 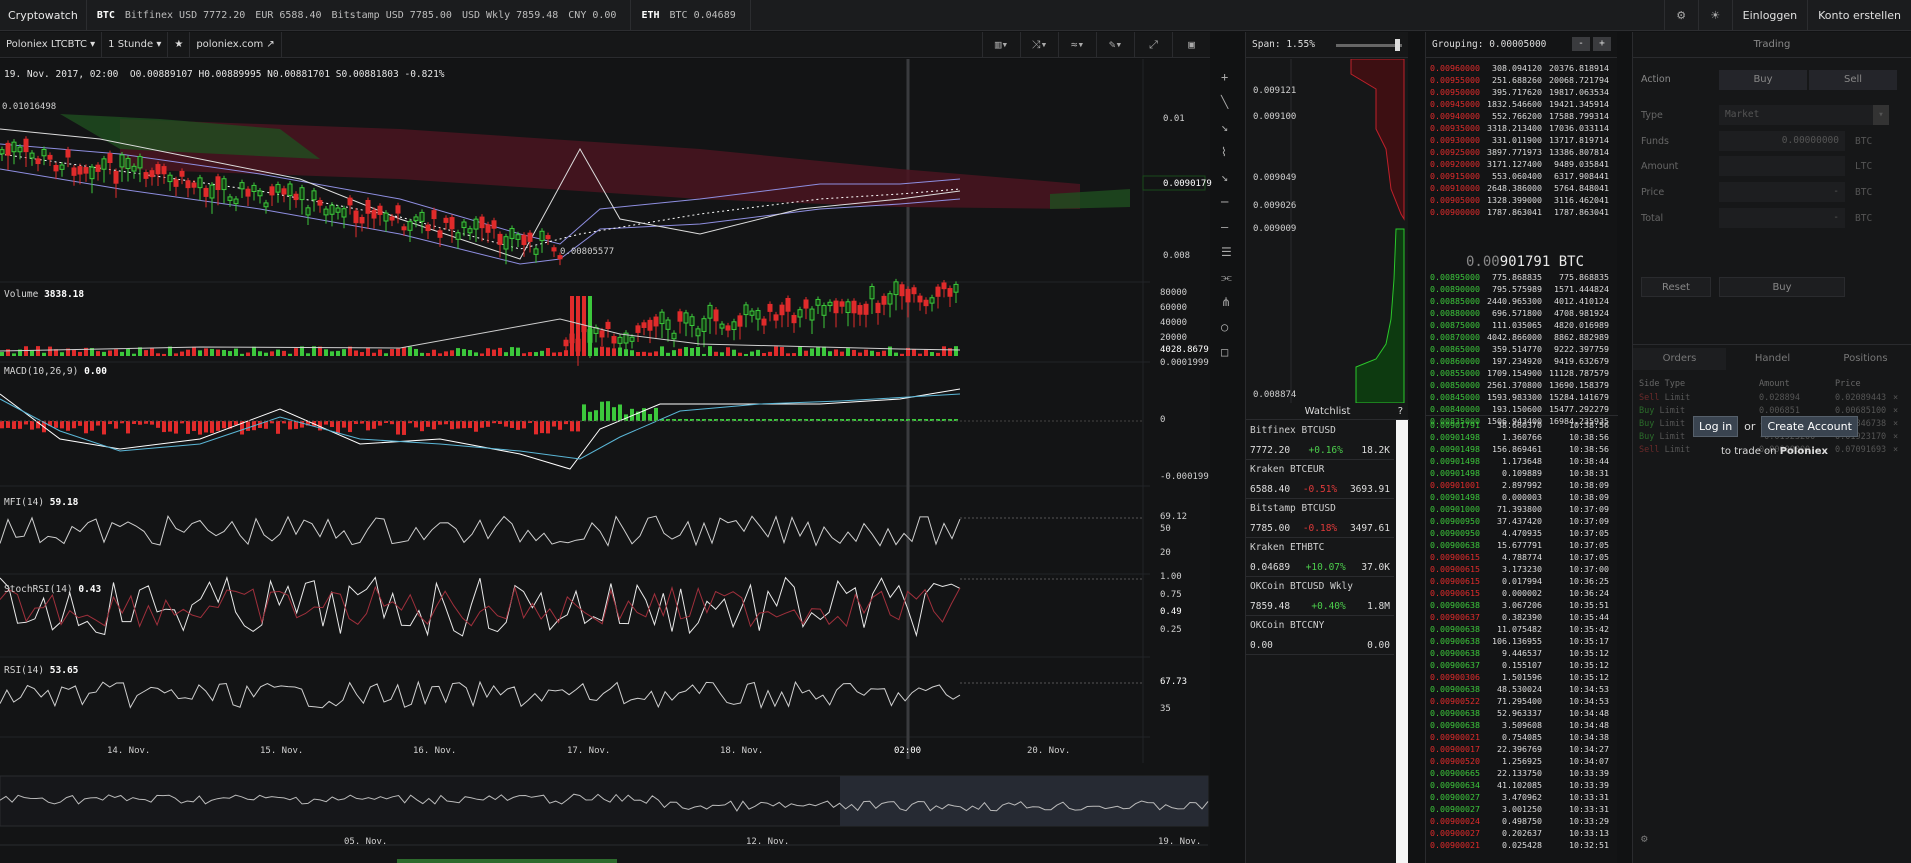 What do you see at coordinates (1039, 45) in the screenshot?
I see `indicators-icon: ⤨▾` at bounding box center [1039, 45].